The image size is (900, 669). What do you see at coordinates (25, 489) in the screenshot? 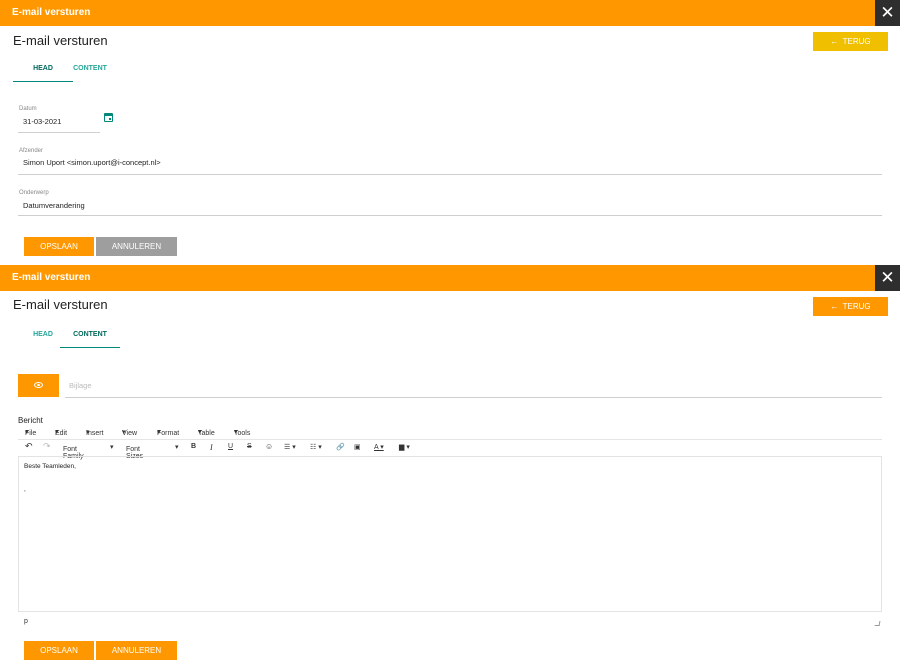
I see `editor-text-line: ,` at bounding box center [25, 489].